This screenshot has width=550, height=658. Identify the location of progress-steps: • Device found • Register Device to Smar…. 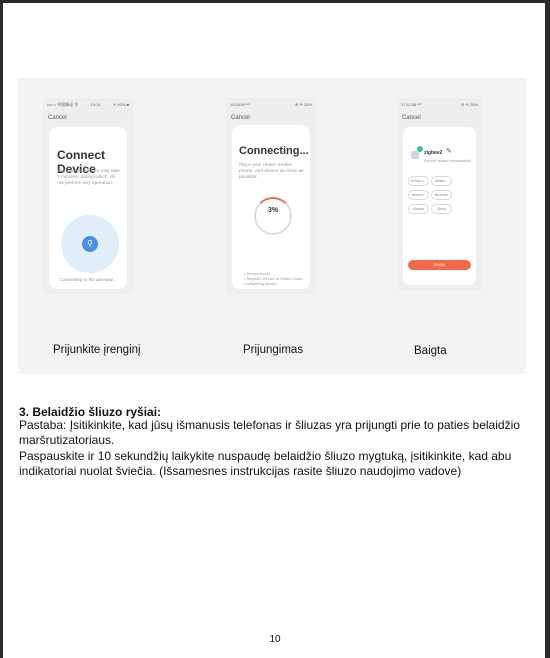
(276, 278).